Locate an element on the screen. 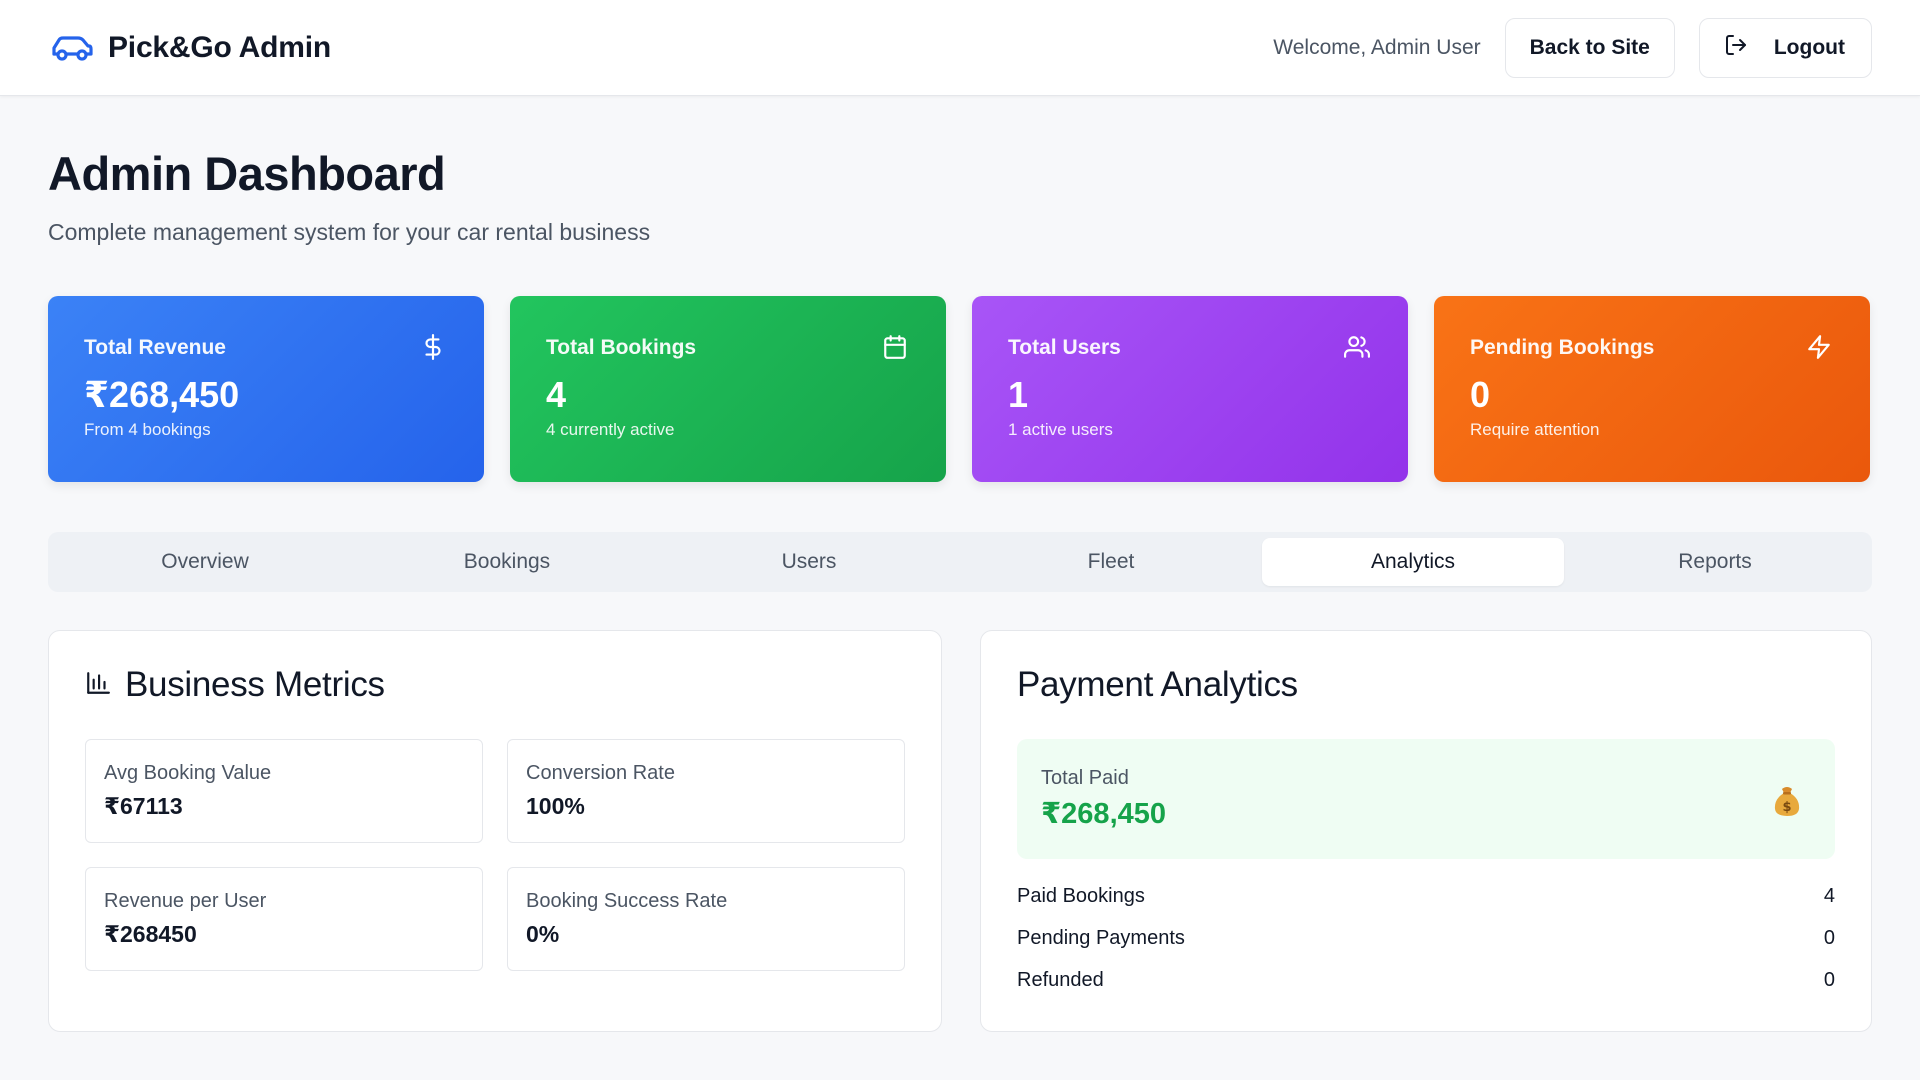 The image size is (1920, 1080). metric-value: ₹268450 is located at coordinates (150, 934).